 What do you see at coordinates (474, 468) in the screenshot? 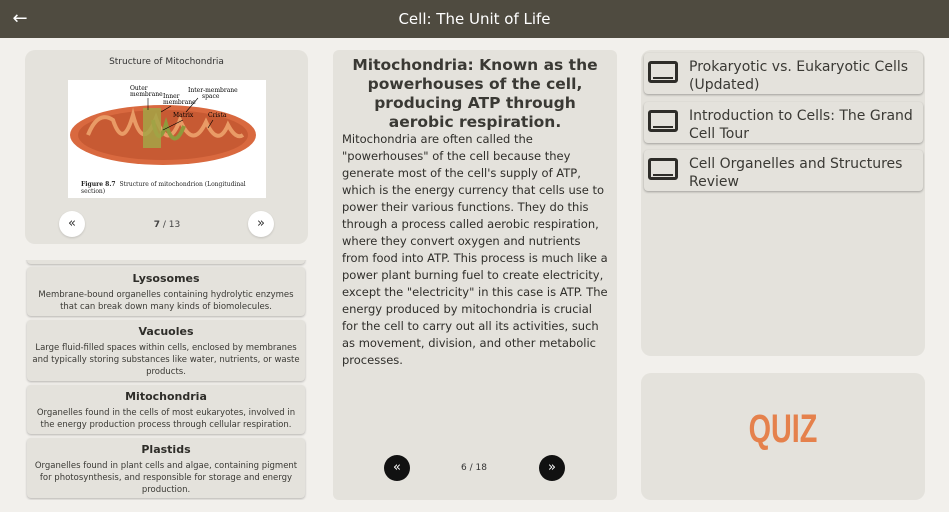
I see `content-page-indicator: 6 / 18` at bounding box center [474, 468].